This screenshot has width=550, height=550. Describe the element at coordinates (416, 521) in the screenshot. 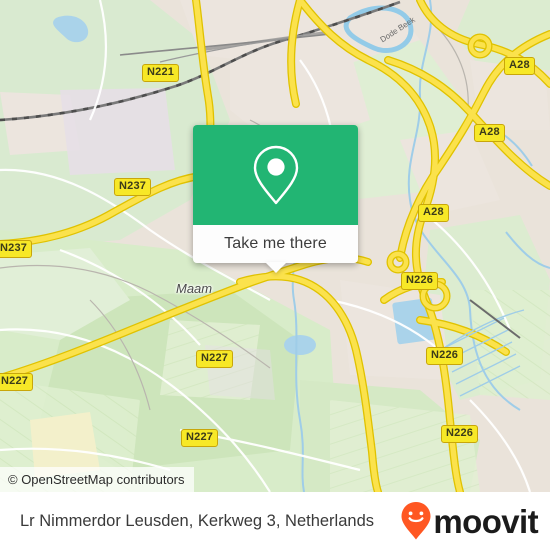

I see `moovit-smiley-pin-icon` at that location.